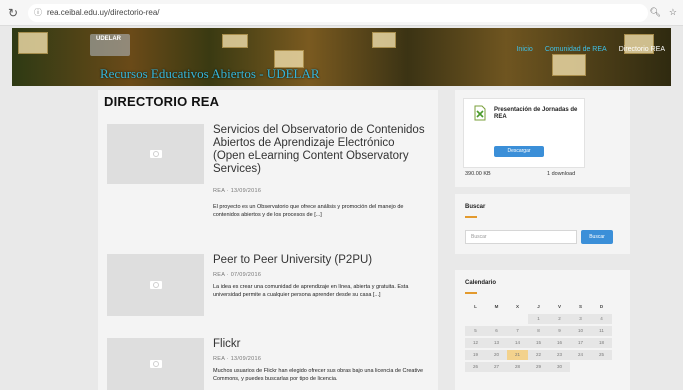 The height and width of the screenshot is (390, 683). What do you see at coordinates (103, 12) in the screenshot?
I see `url-text: rea.ceibal.edu.uy/directorio-rea/` at bounding box center [103, 12].